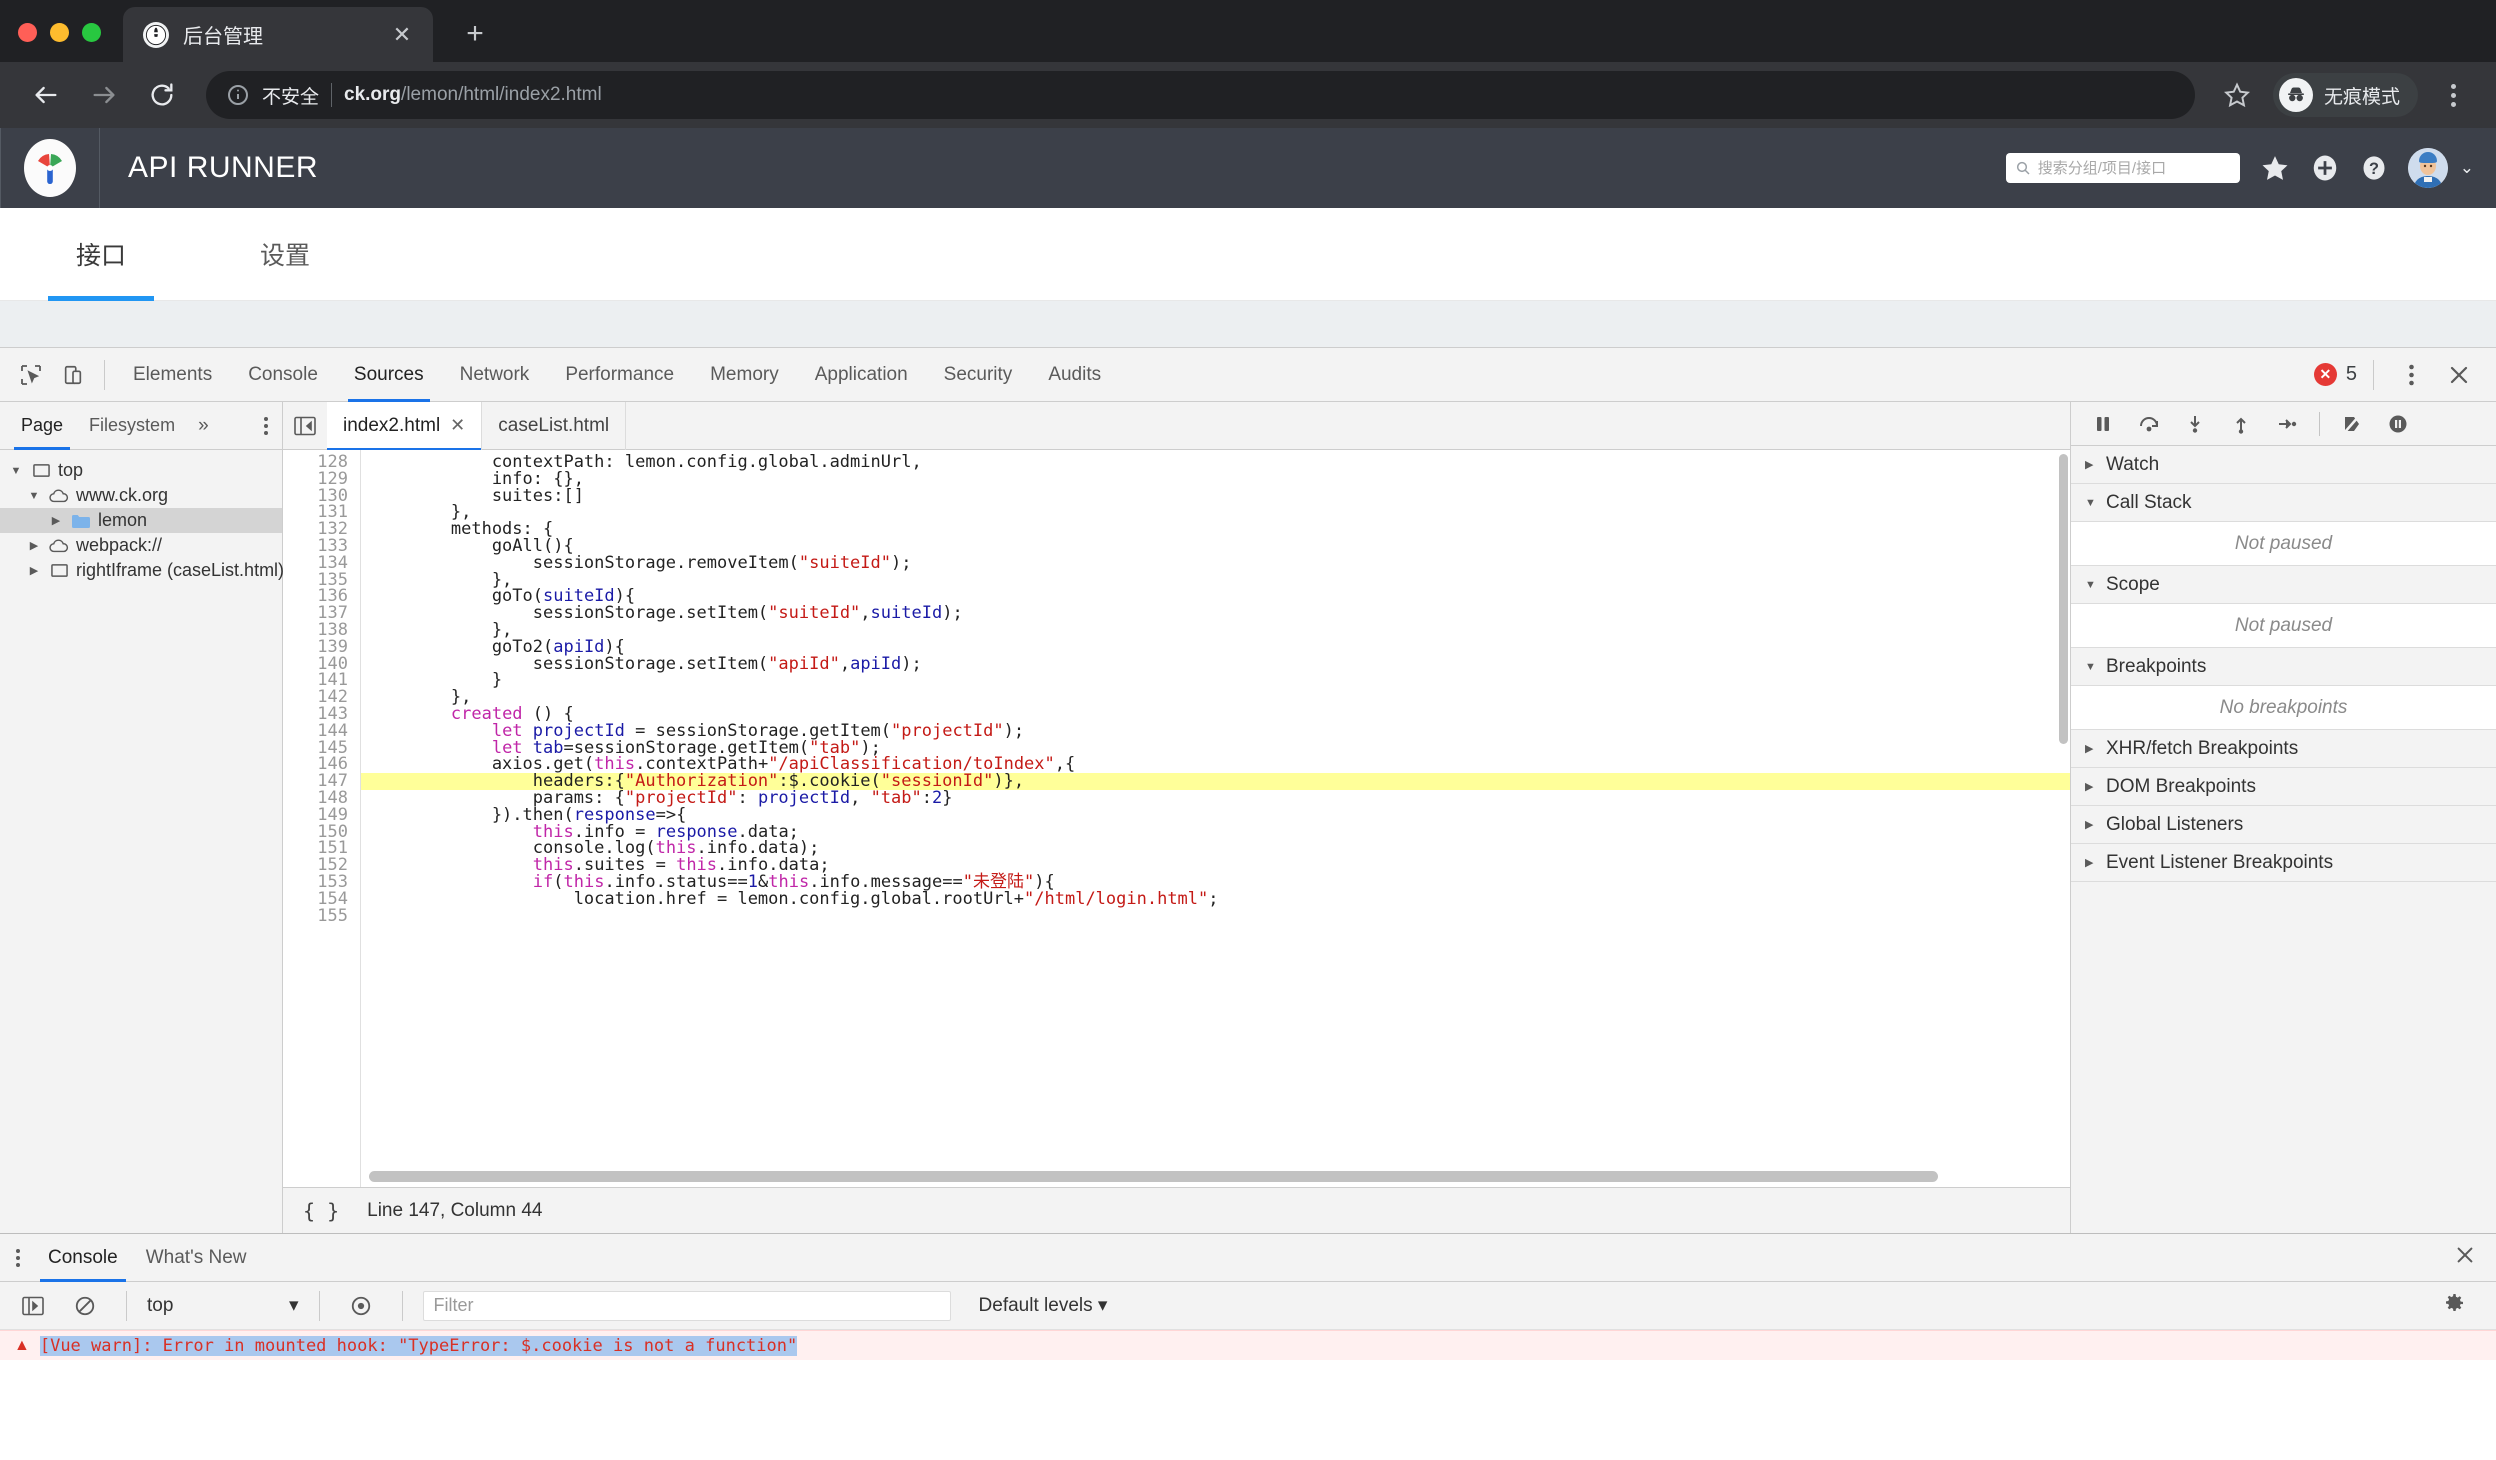  Describe the element at coordinates (1215, 680) in the screenshot. I see `code-line: }` at that location.